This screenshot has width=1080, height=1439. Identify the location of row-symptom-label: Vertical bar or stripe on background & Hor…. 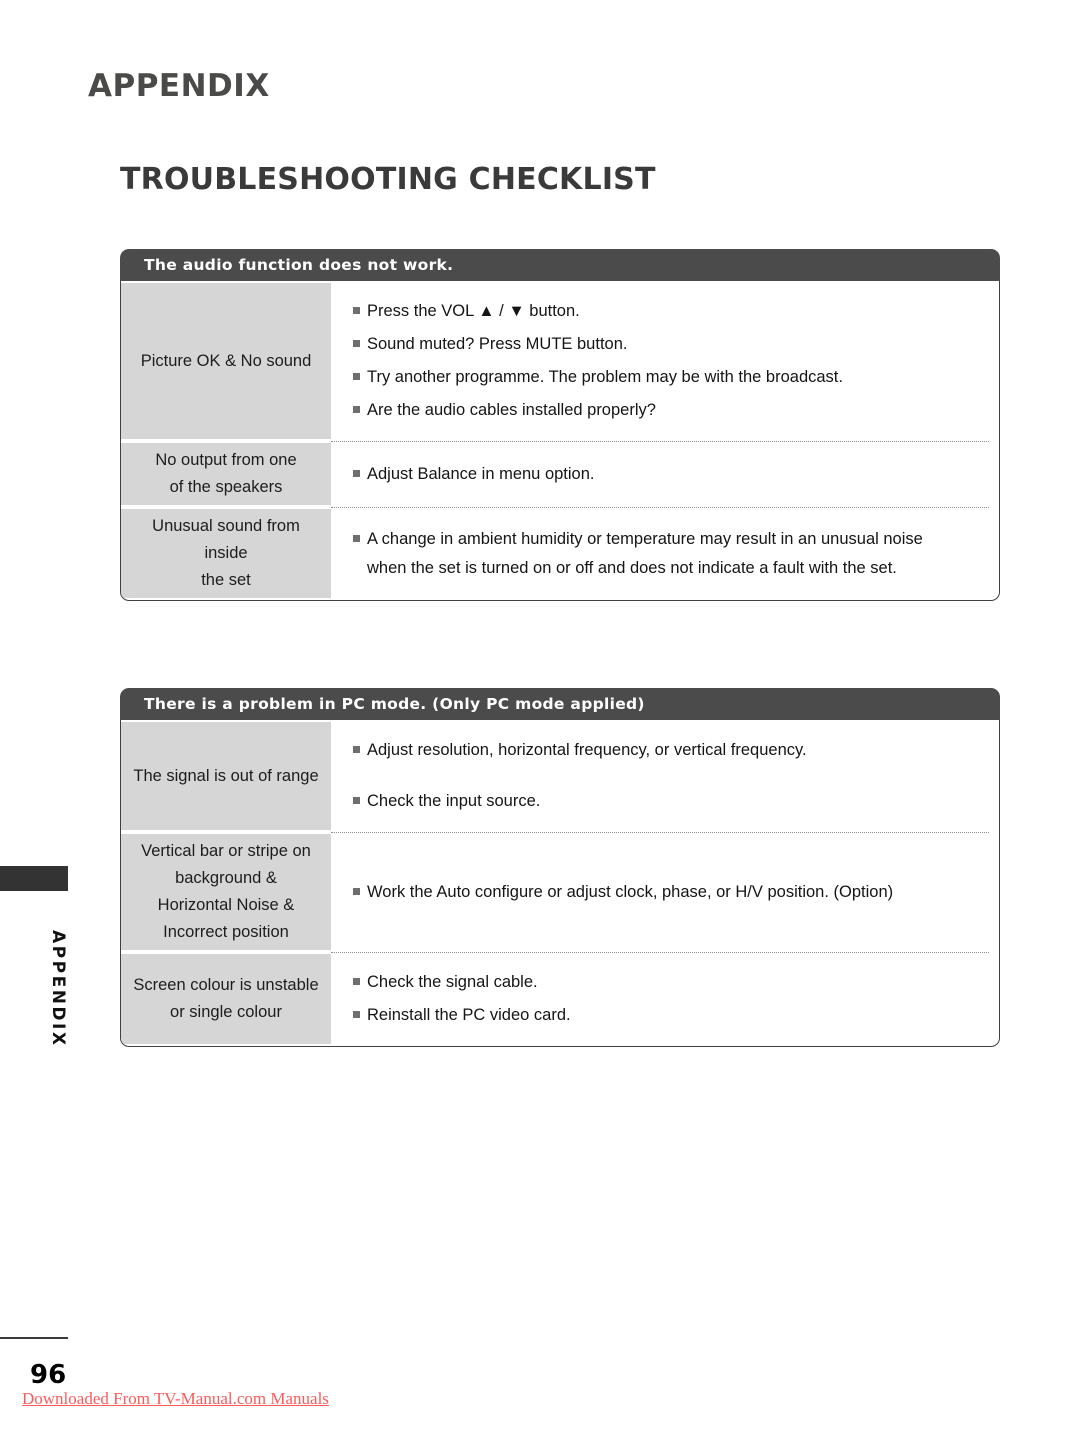
(226, 892).